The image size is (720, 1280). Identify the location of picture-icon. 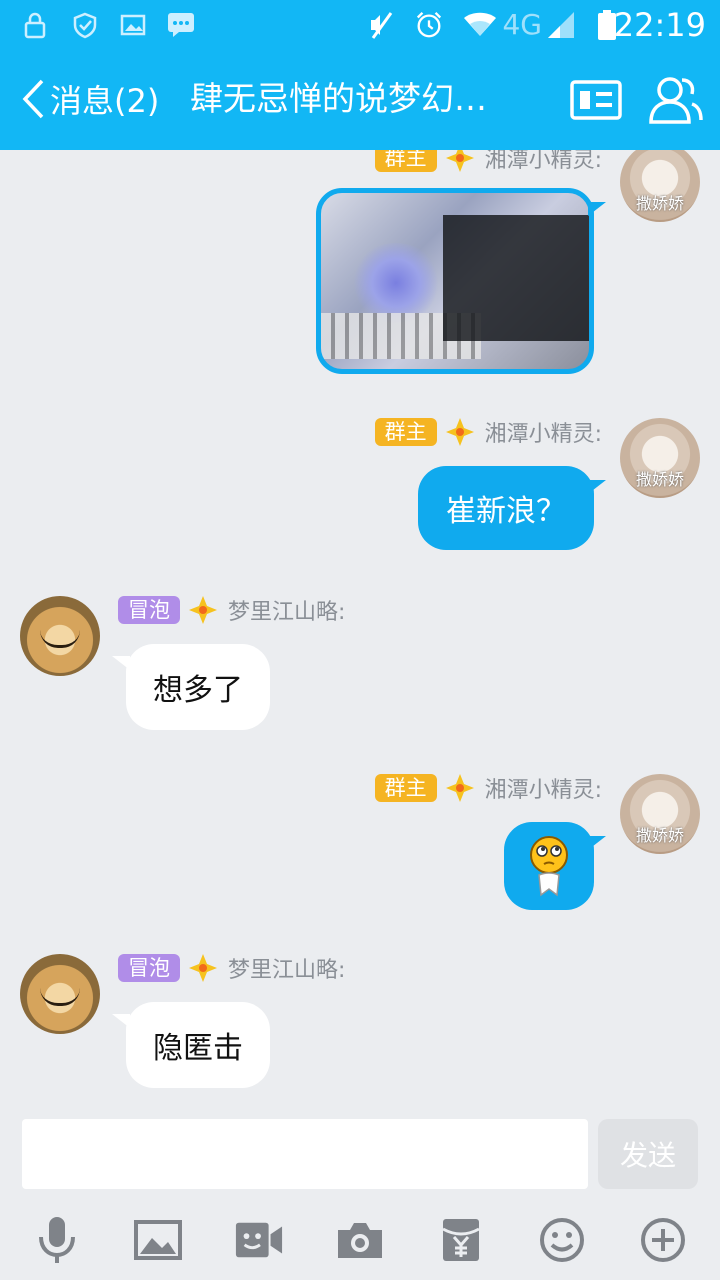
(158, 1240).